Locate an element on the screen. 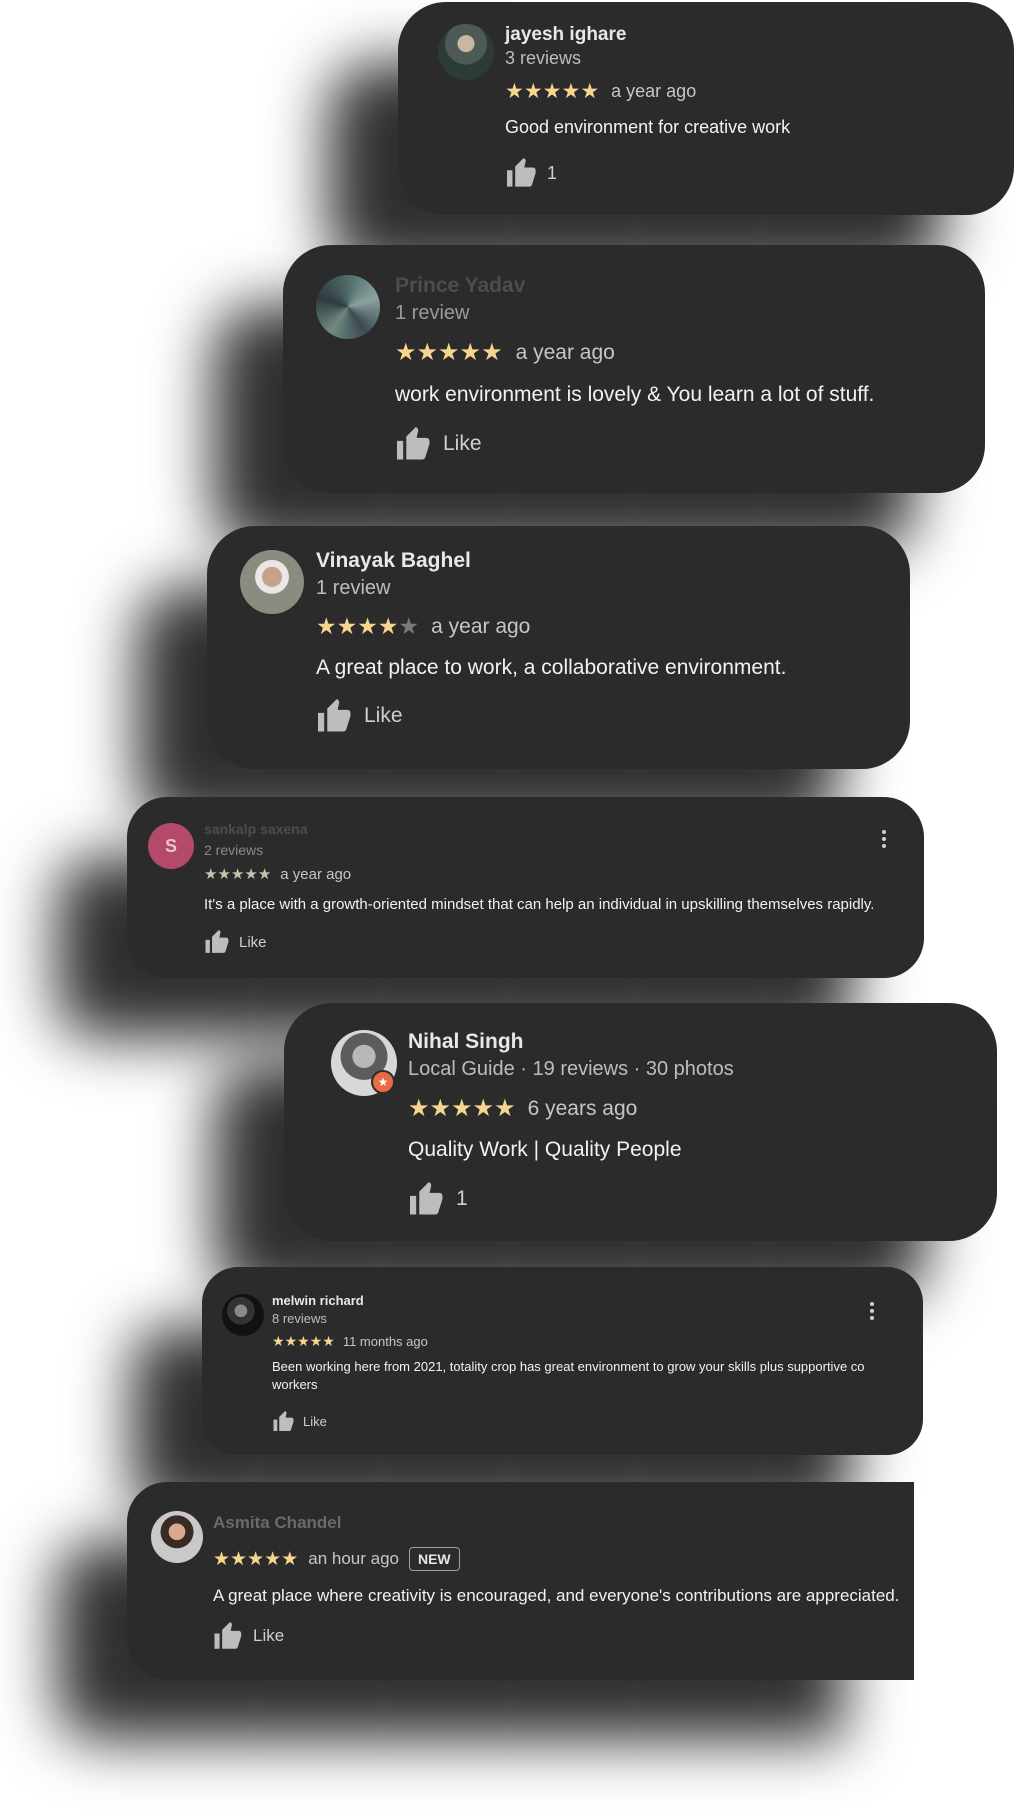  new-badge: NEW is located at coordinates (434, 1559).